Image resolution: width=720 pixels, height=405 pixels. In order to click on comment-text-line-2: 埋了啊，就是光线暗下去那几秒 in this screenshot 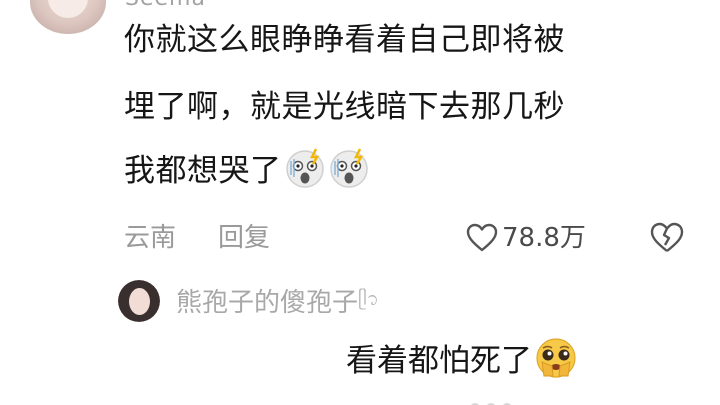, I will do `click(344, 107)`.